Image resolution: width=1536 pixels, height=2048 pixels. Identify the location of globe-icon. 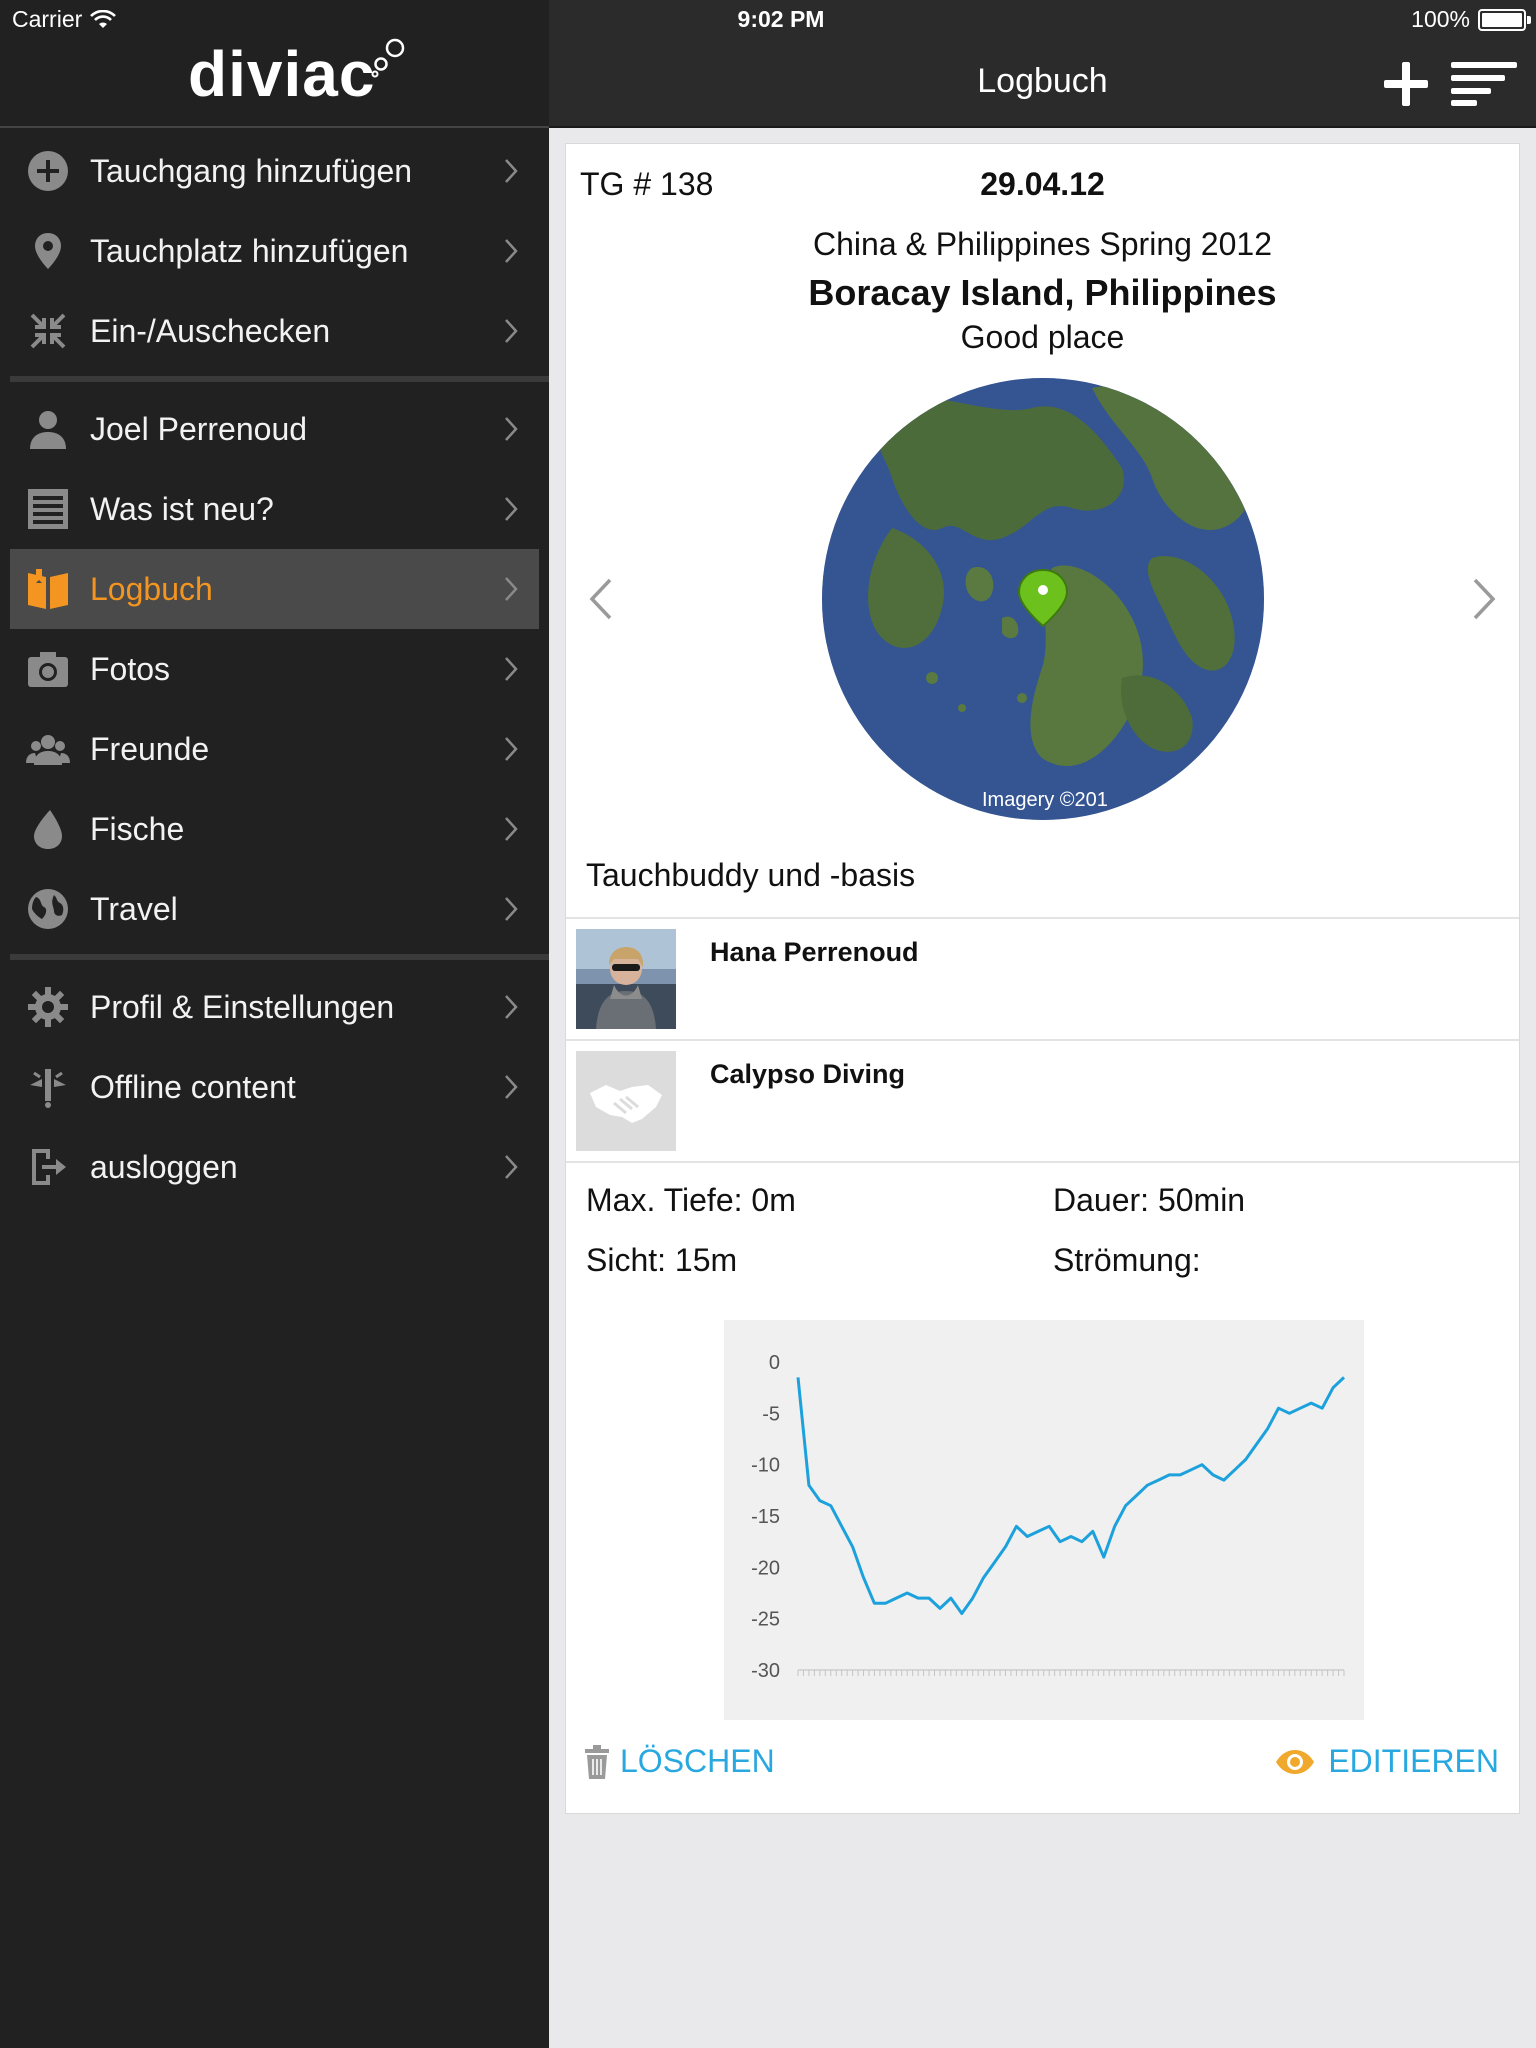
(48, 909).